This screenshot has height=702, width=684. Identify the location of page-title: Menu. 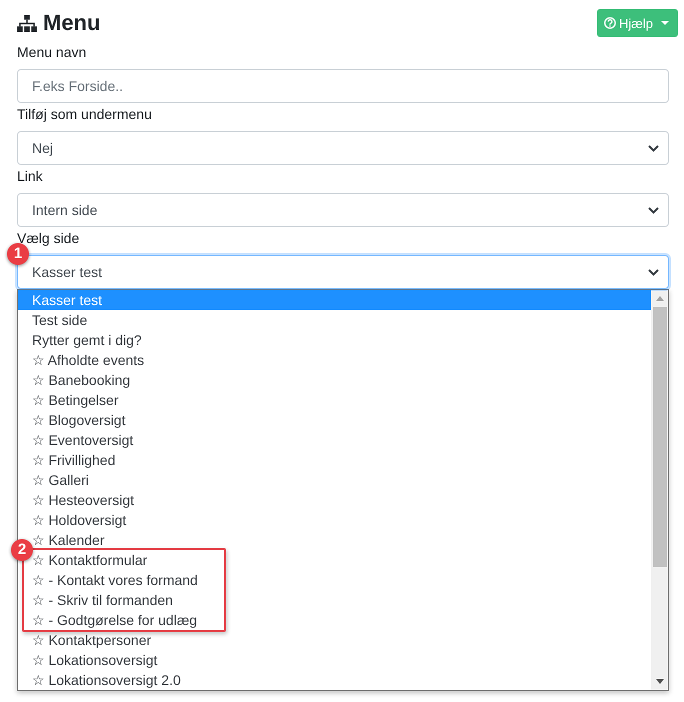
(71, 23).